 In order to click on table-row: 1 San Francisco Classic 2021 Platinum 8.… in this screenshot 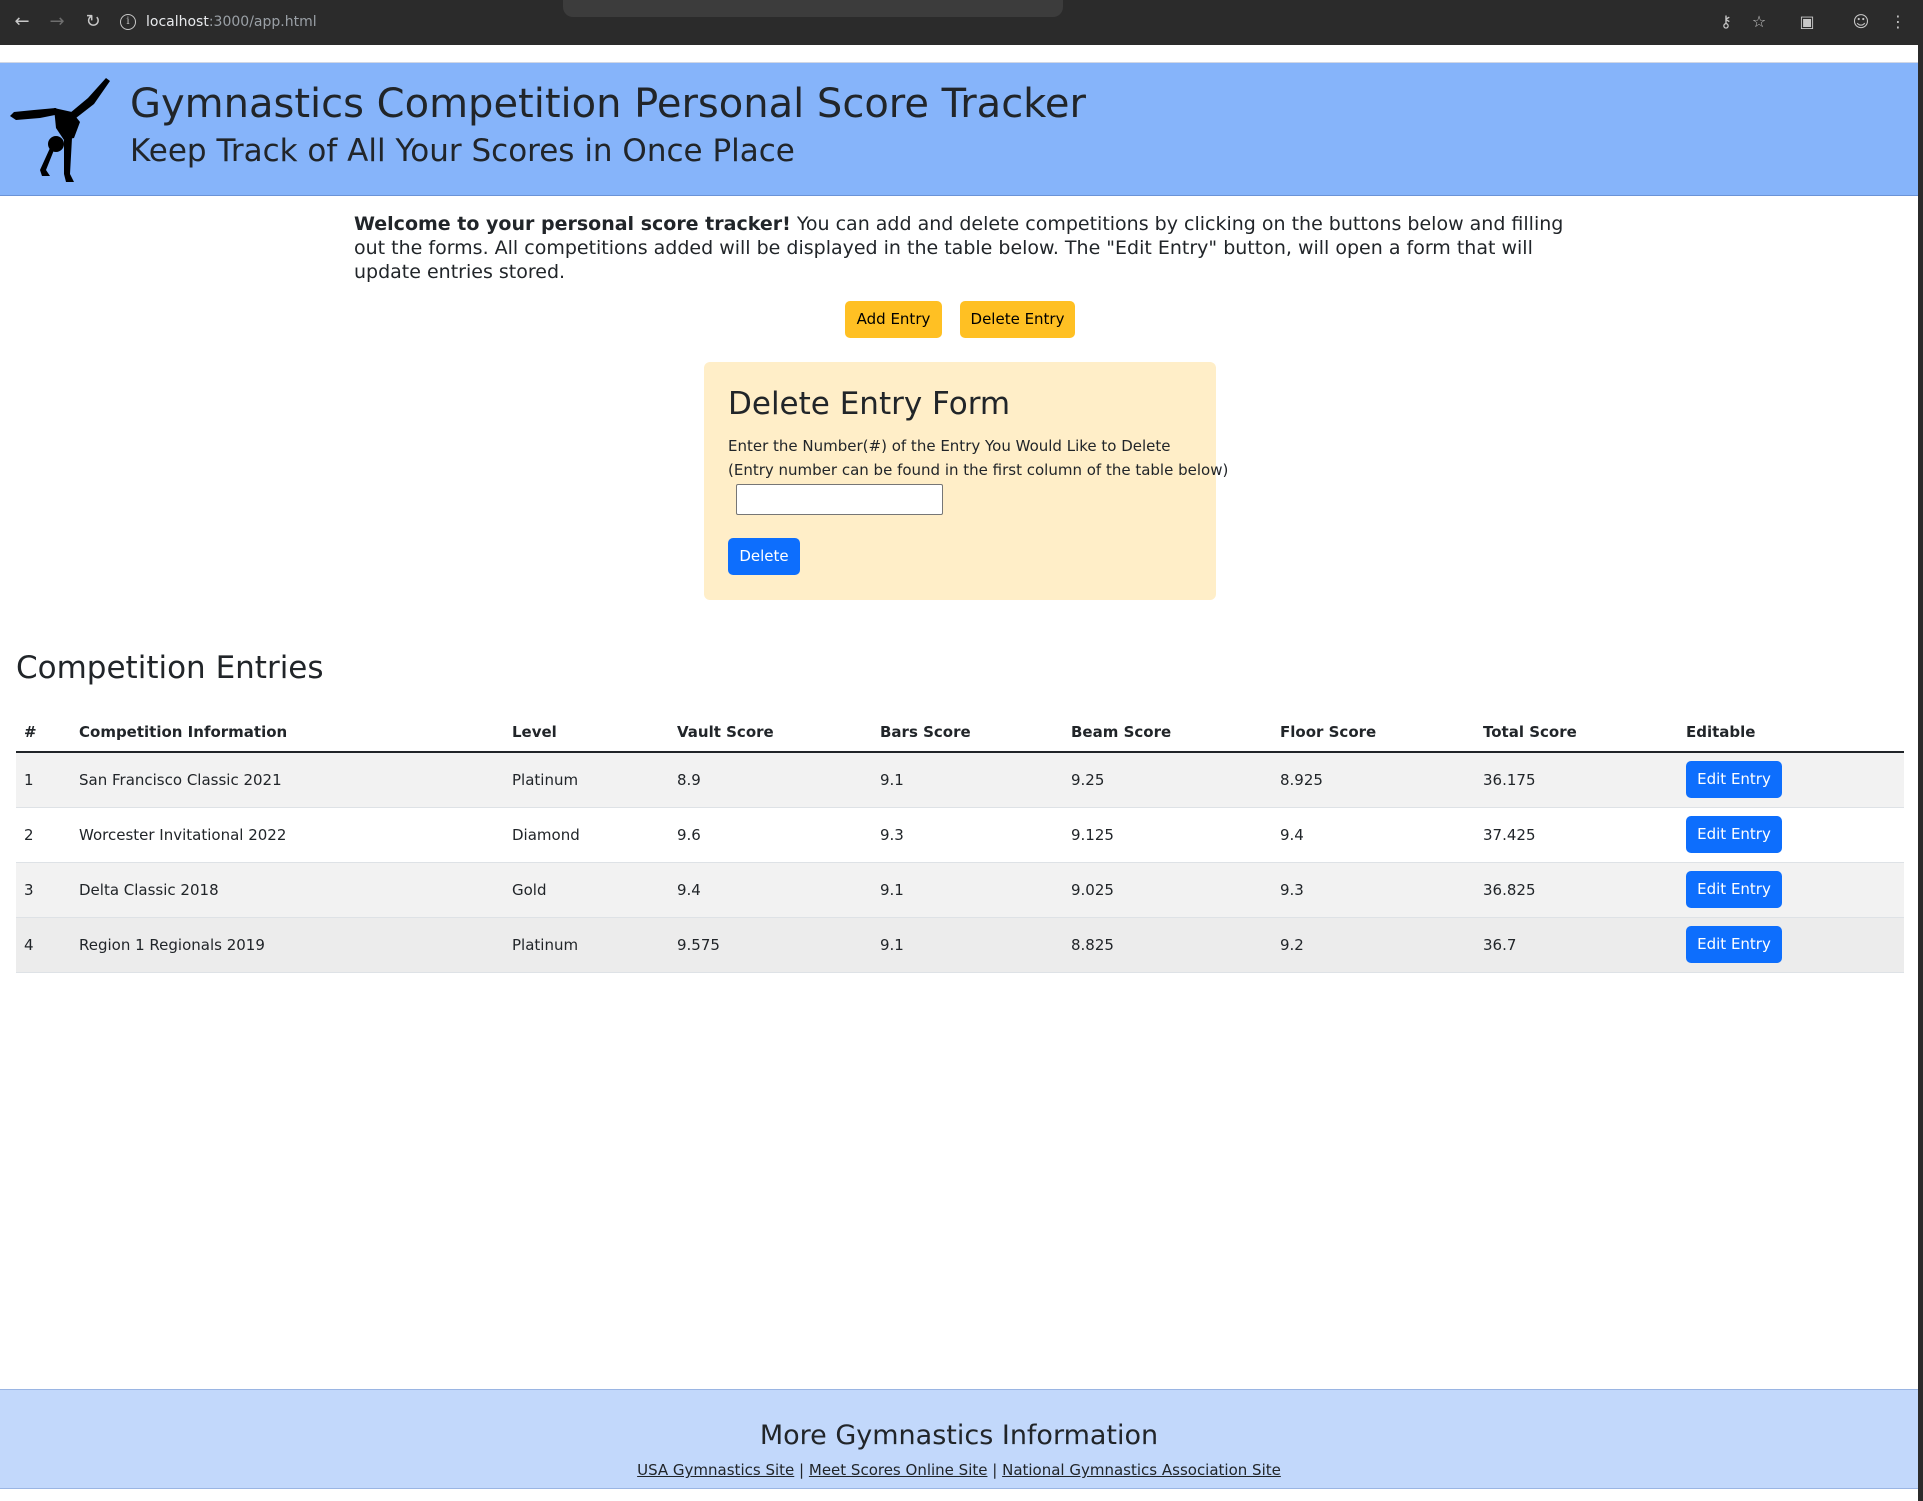, I will do `click(960, 780)`.